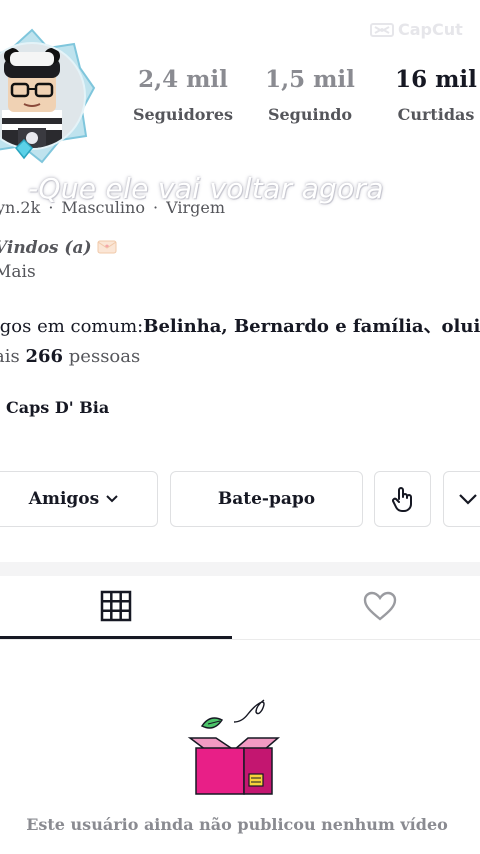  I want to click on following-count: 1,5 mil, so click(310, 79).